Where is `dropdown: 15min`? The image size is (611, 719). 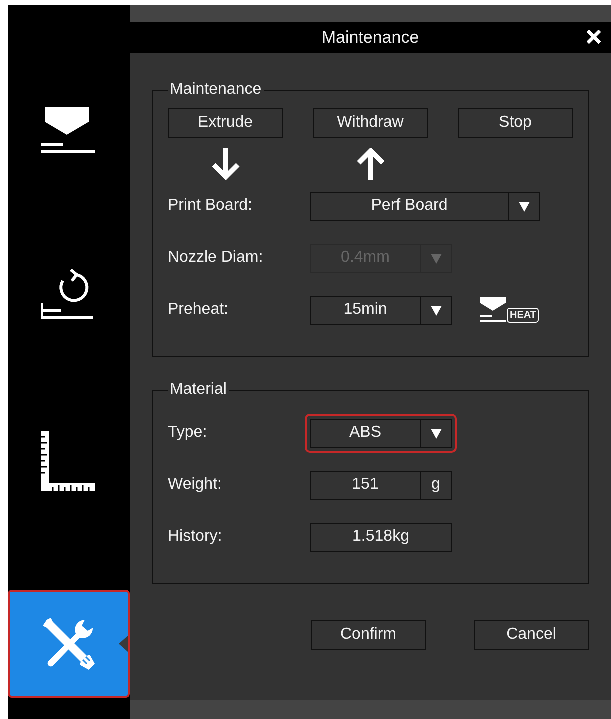 dropdown: 15min is located at coordinates (381, 310).